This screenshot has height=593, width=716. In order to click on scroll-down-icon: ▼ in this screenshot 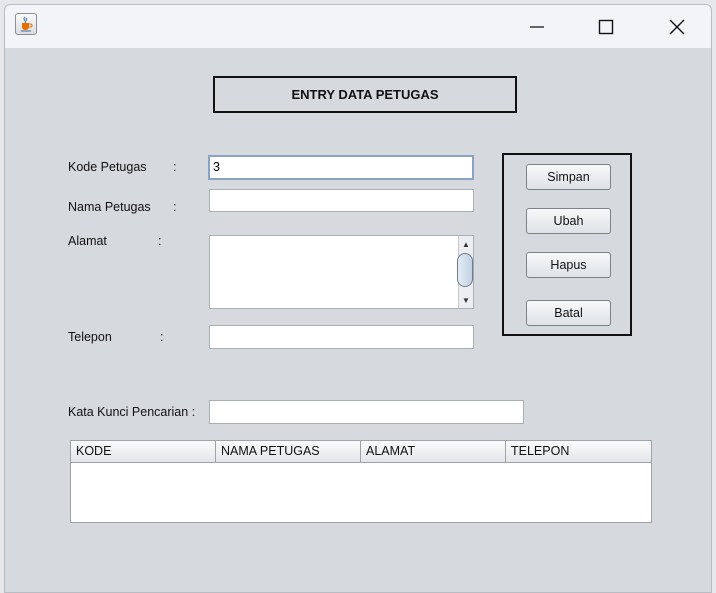, I will do `click(466, 300)`.